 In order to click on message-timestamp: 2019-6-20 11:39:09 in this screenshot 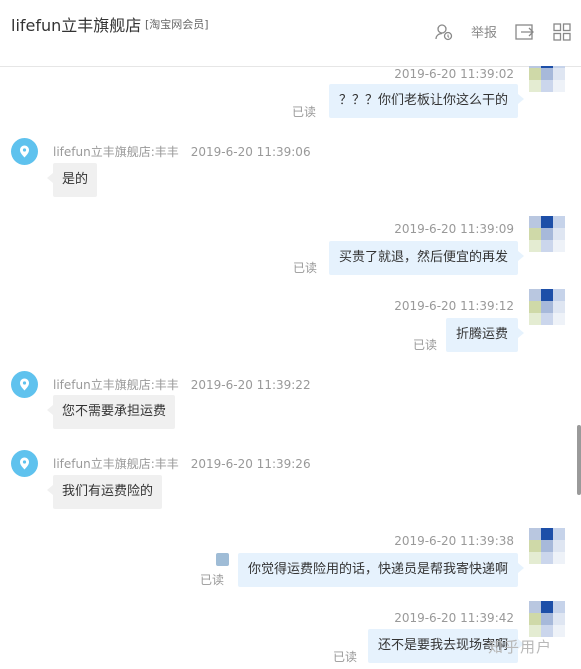, I will do `click(454, 229)`.